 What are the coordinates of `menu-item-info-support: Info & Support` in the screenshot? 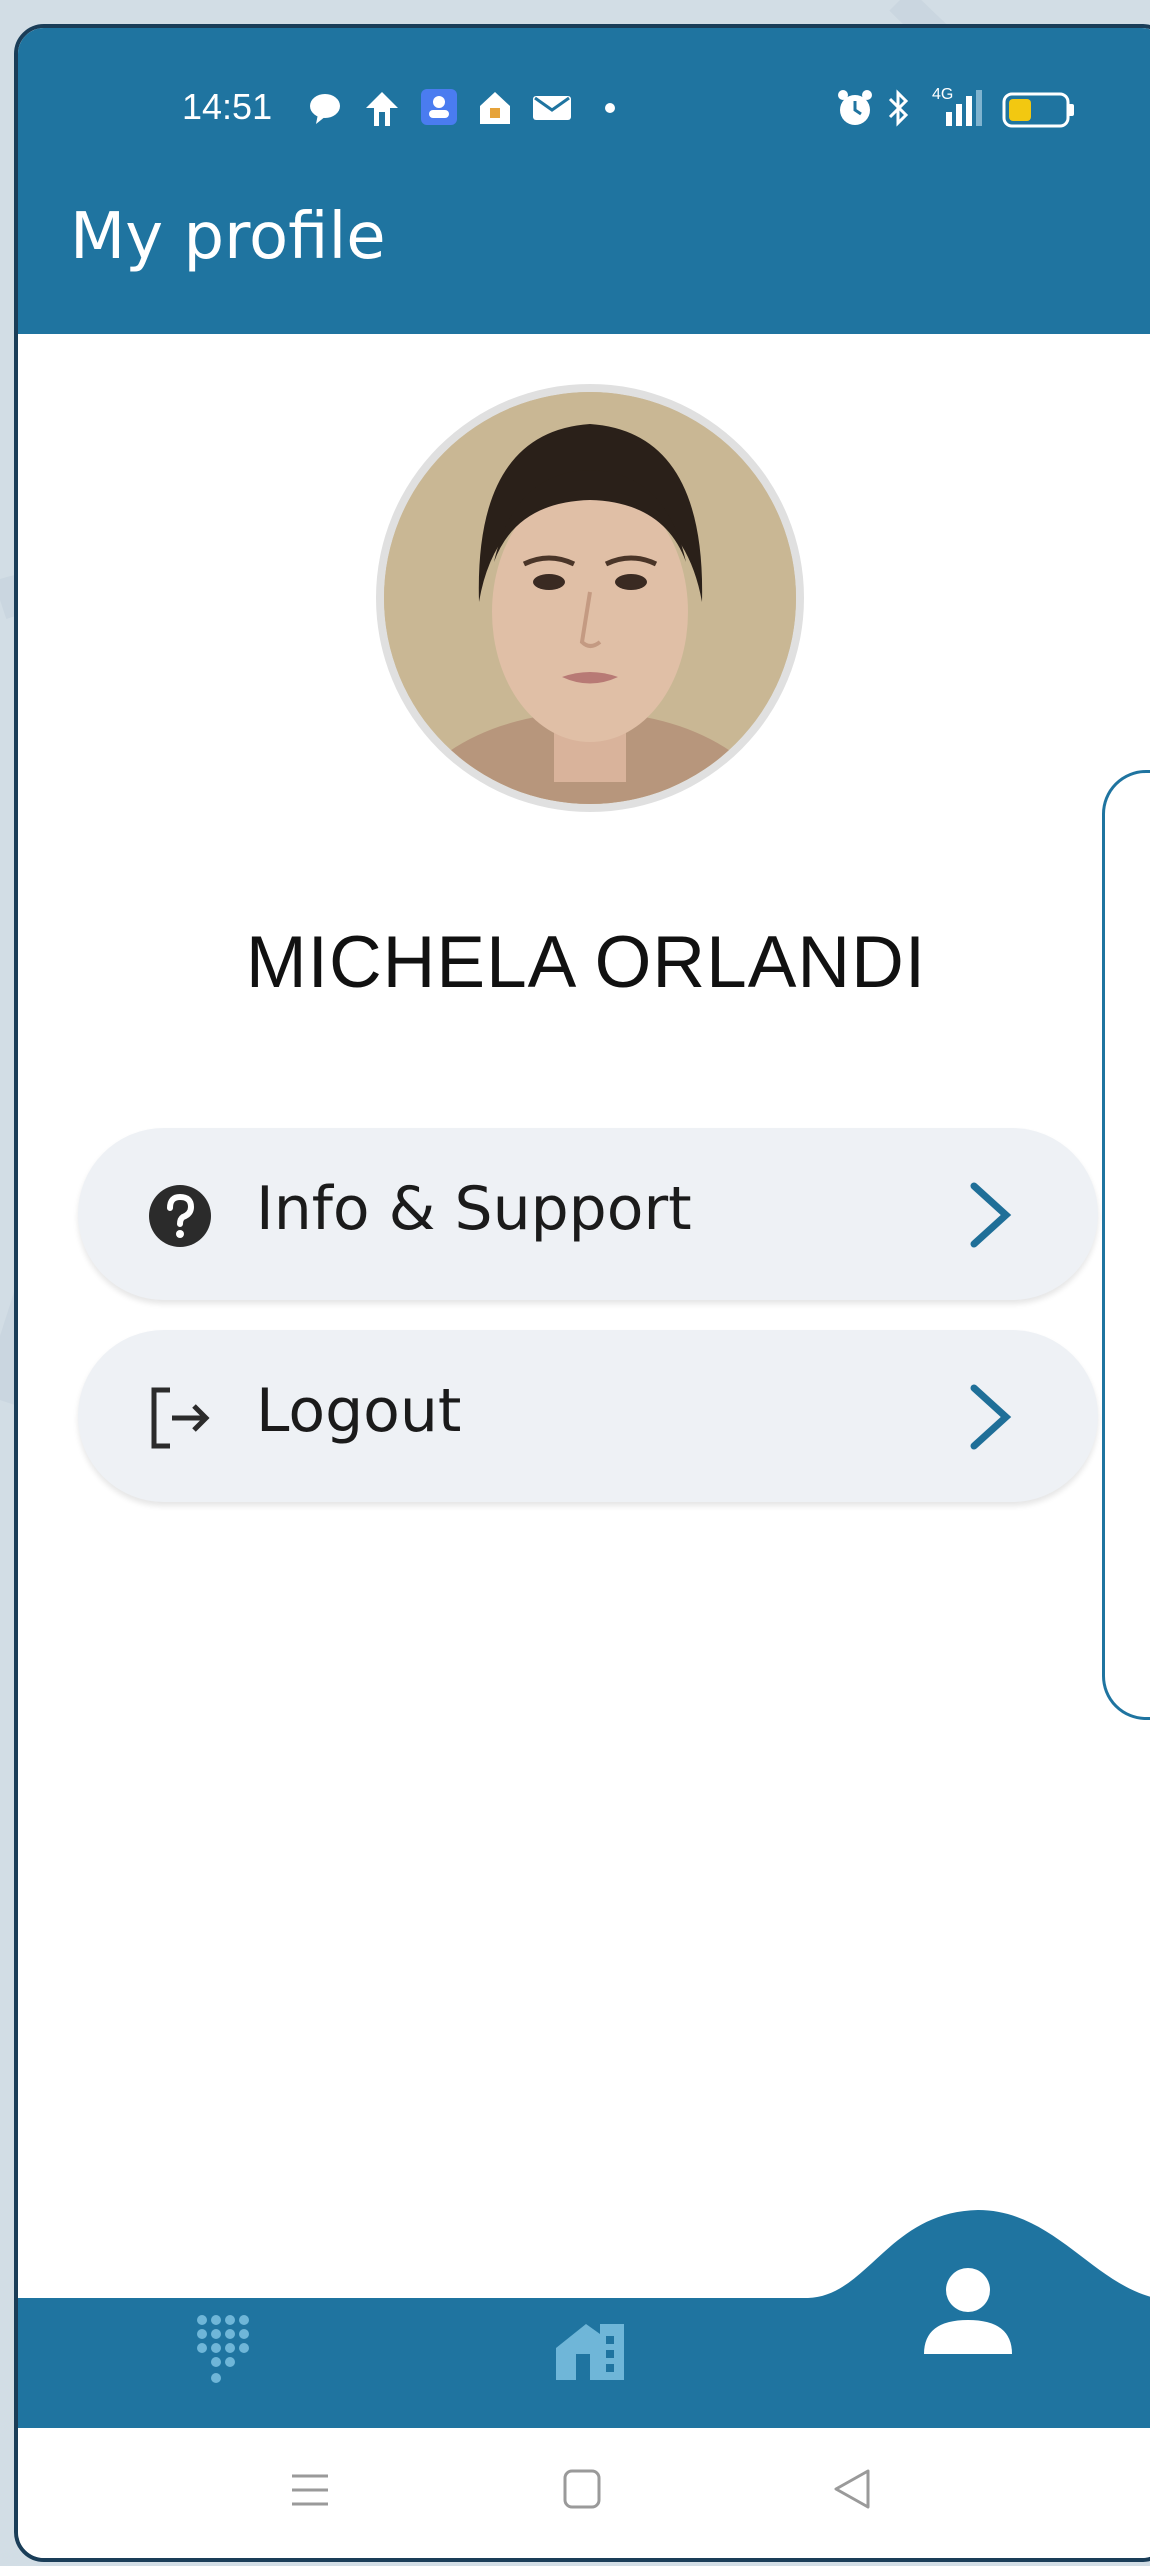 It's located at (588, 1214).